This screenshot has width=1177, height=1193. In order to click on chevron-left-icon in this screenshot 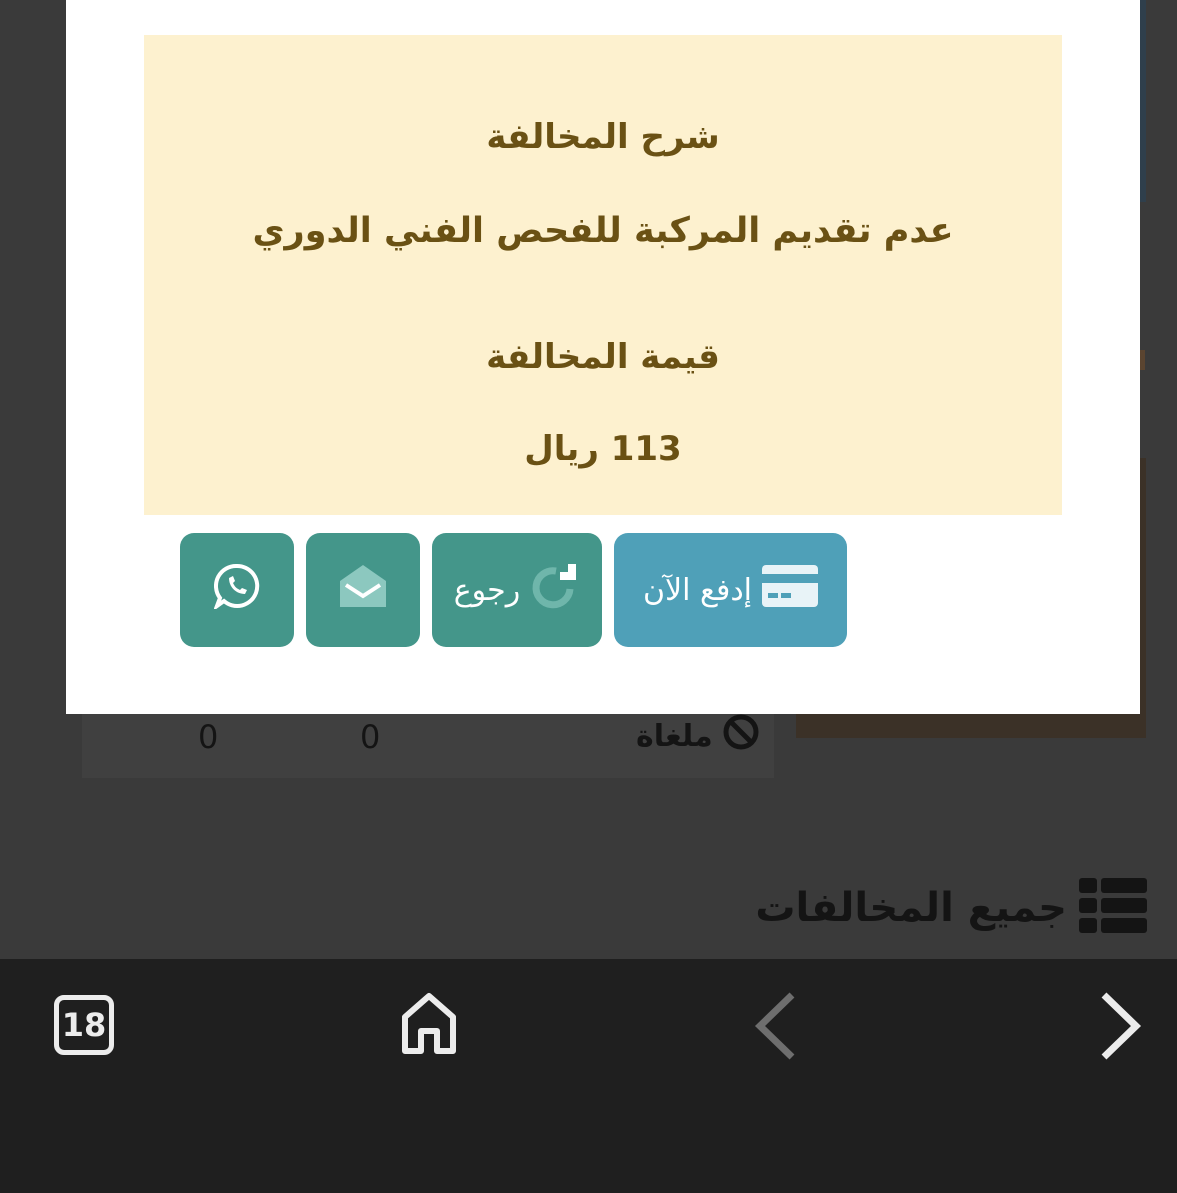, I will do `click(776, 1028)`.